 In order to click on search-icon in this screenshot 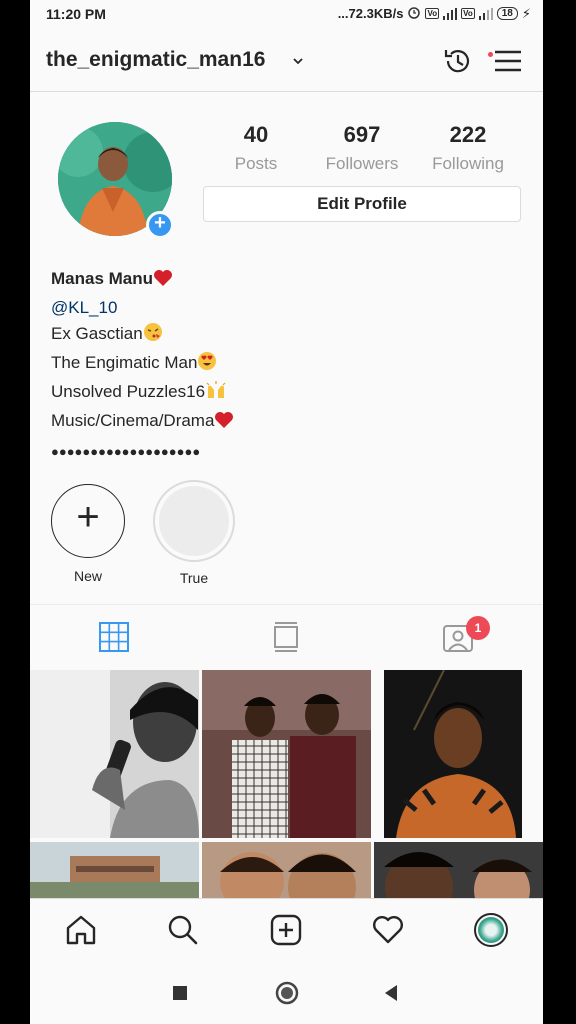, I will do `click(183, 930)`.